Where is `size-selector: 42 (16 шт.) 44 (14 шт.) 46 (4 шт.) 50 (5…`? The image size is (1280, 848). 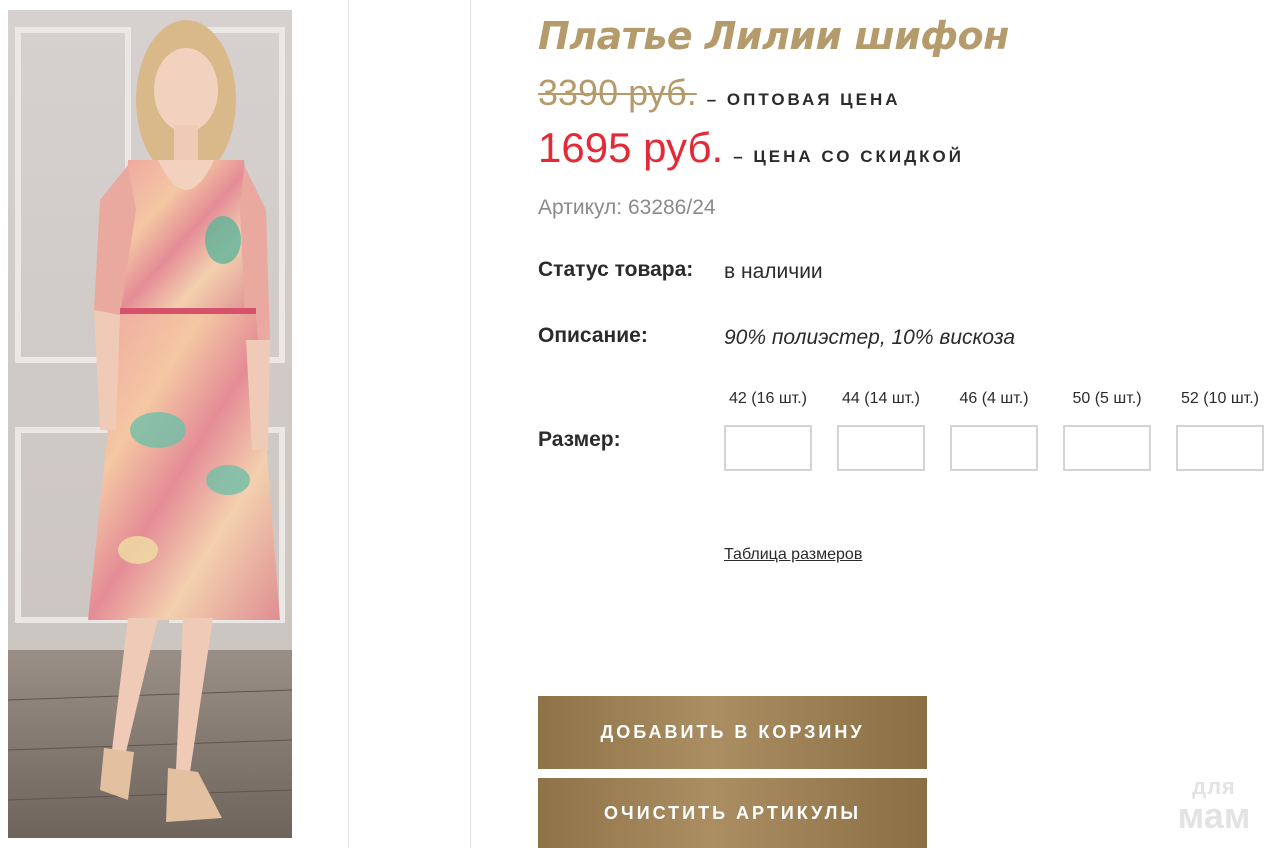 size-selector: 42 (16 шт.) 44 (14 шт.) 46 (4 шт.) 50 (5… is located at coordinates (994, 430).